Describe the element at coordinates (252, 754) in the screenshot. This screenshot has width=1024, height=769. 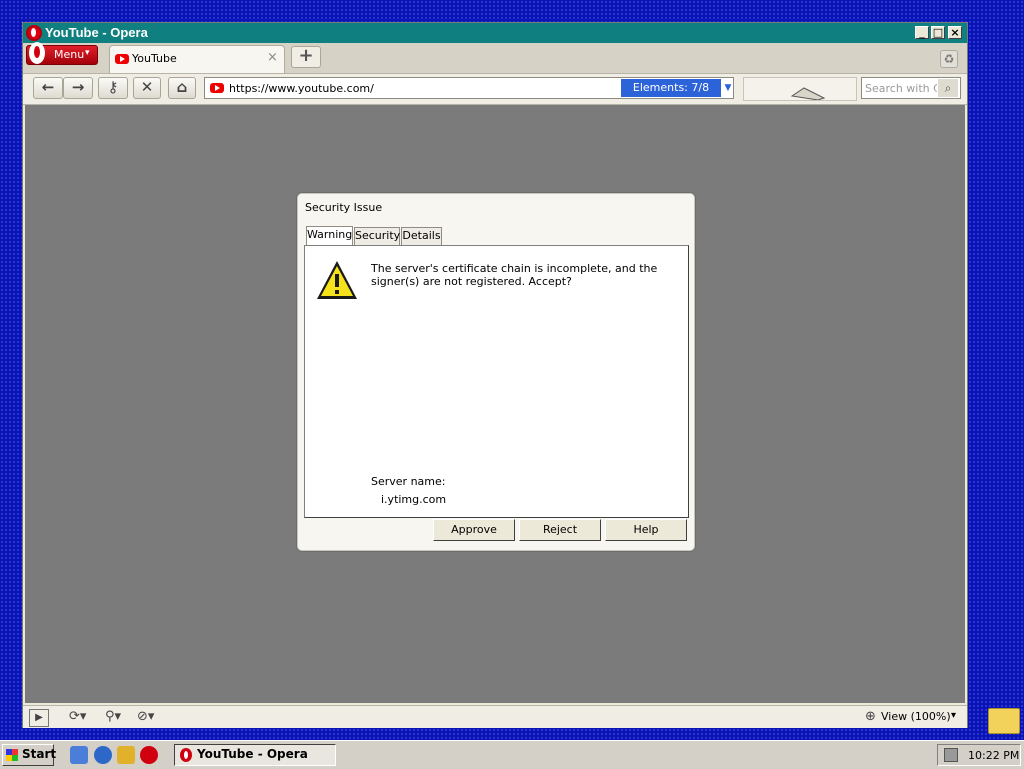
I see `taskbar-item-label: YouTube - Opera` at that location.